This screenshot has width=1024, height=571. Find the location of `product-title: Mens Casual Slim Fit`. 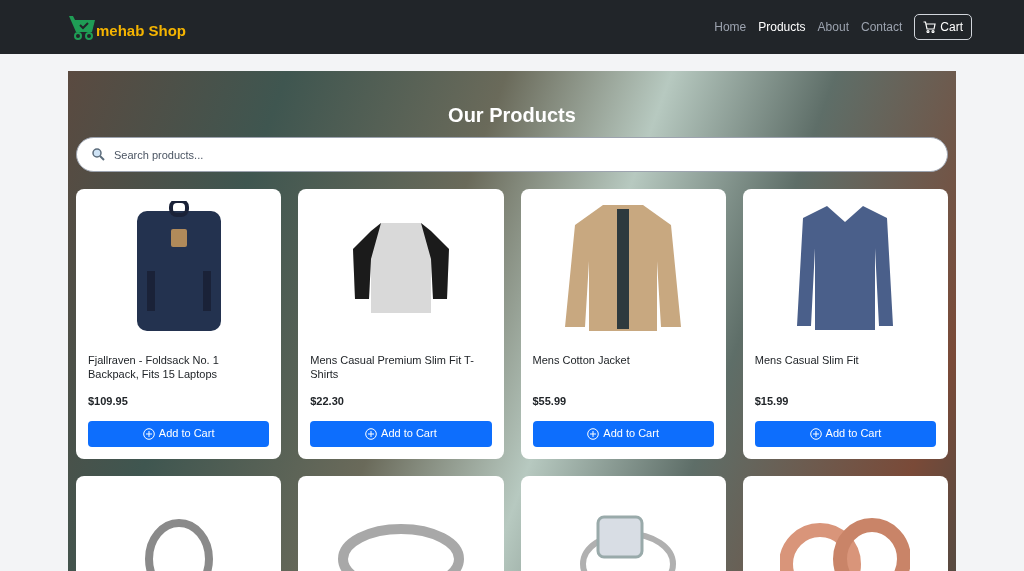

product-title: Mens Casual Slim Fit is located at coordinates (807, 360).